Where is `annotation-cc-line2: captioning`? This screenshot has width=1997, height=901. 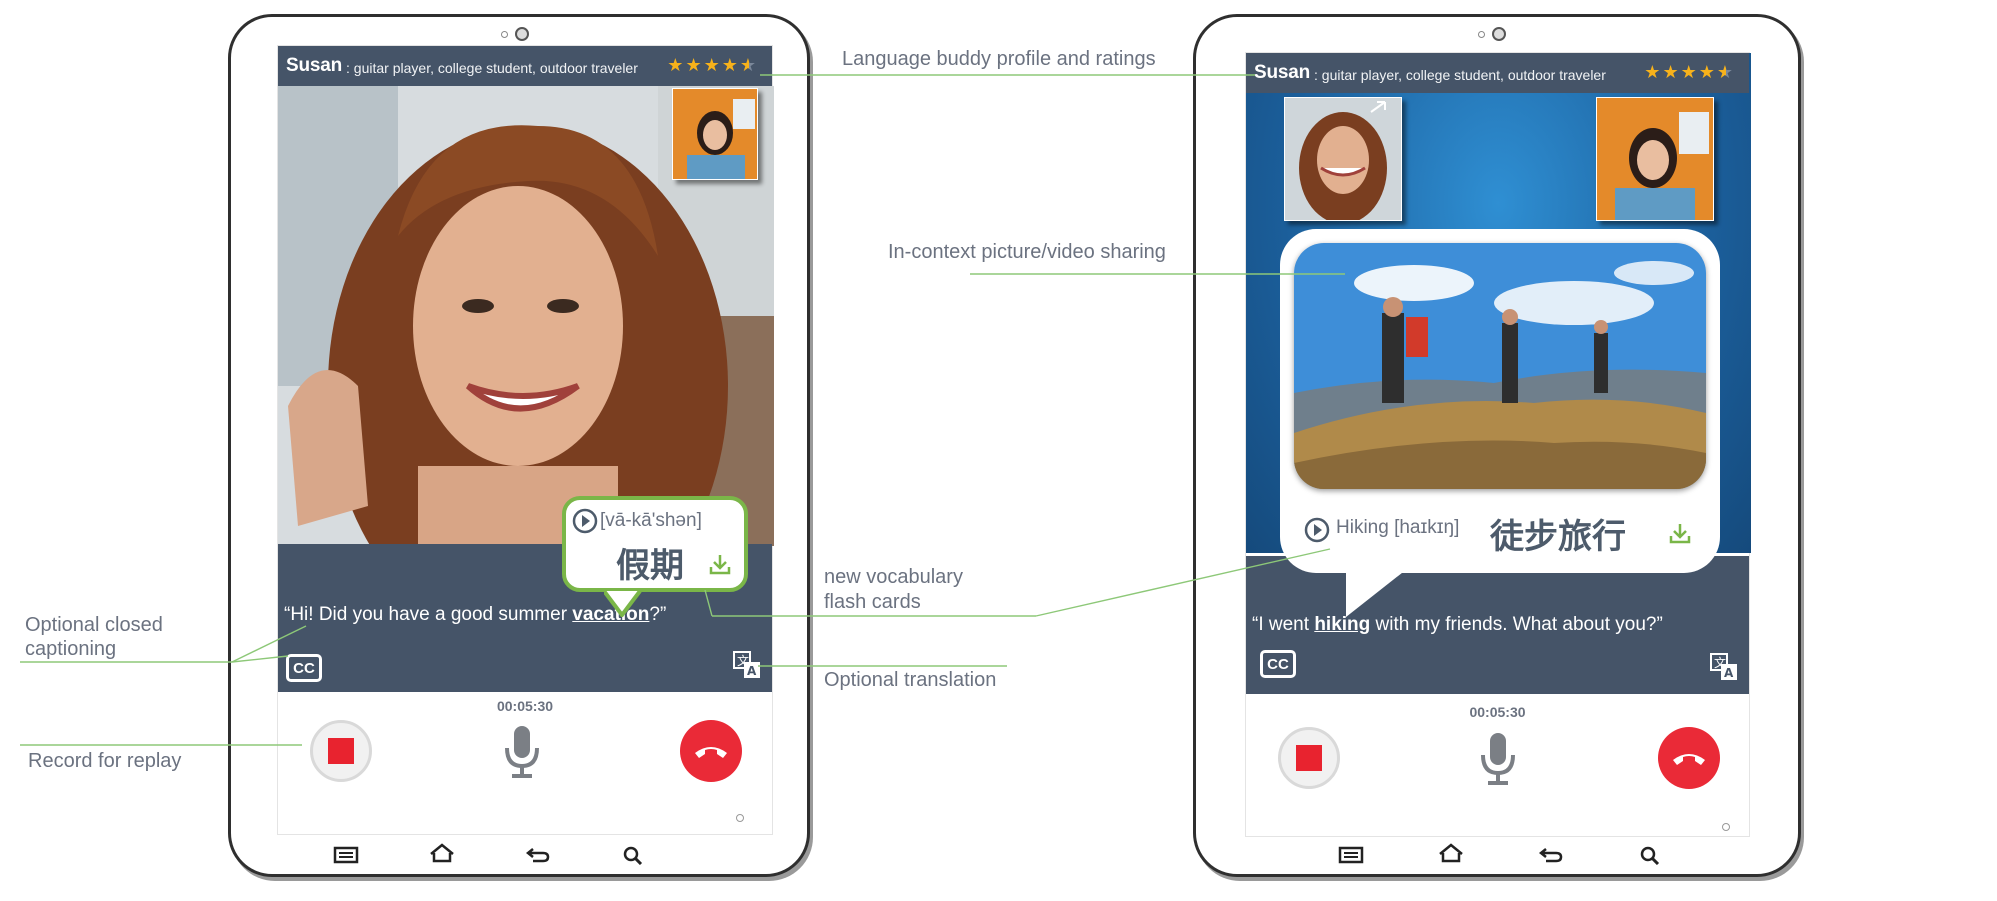
annotation-cc-line2: captioning is located at coordinates (71, 649).